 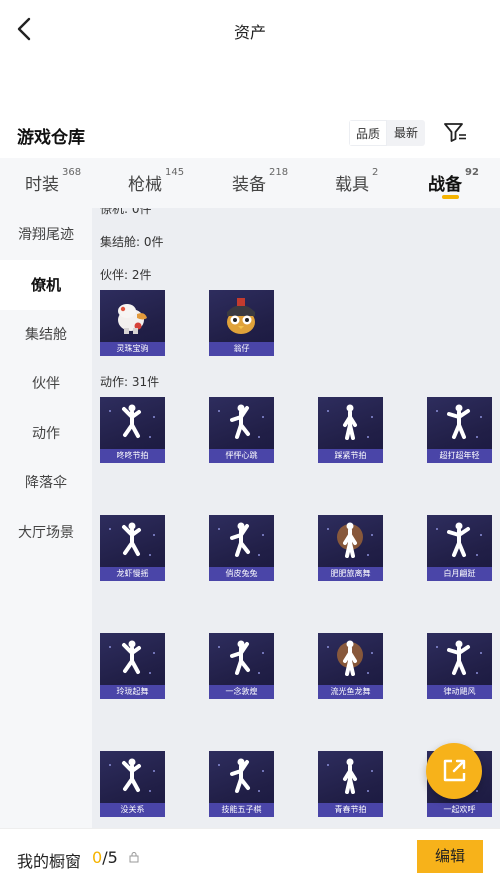 I want to click on action-card: 超打超年轻, so click(x=459, y=430).